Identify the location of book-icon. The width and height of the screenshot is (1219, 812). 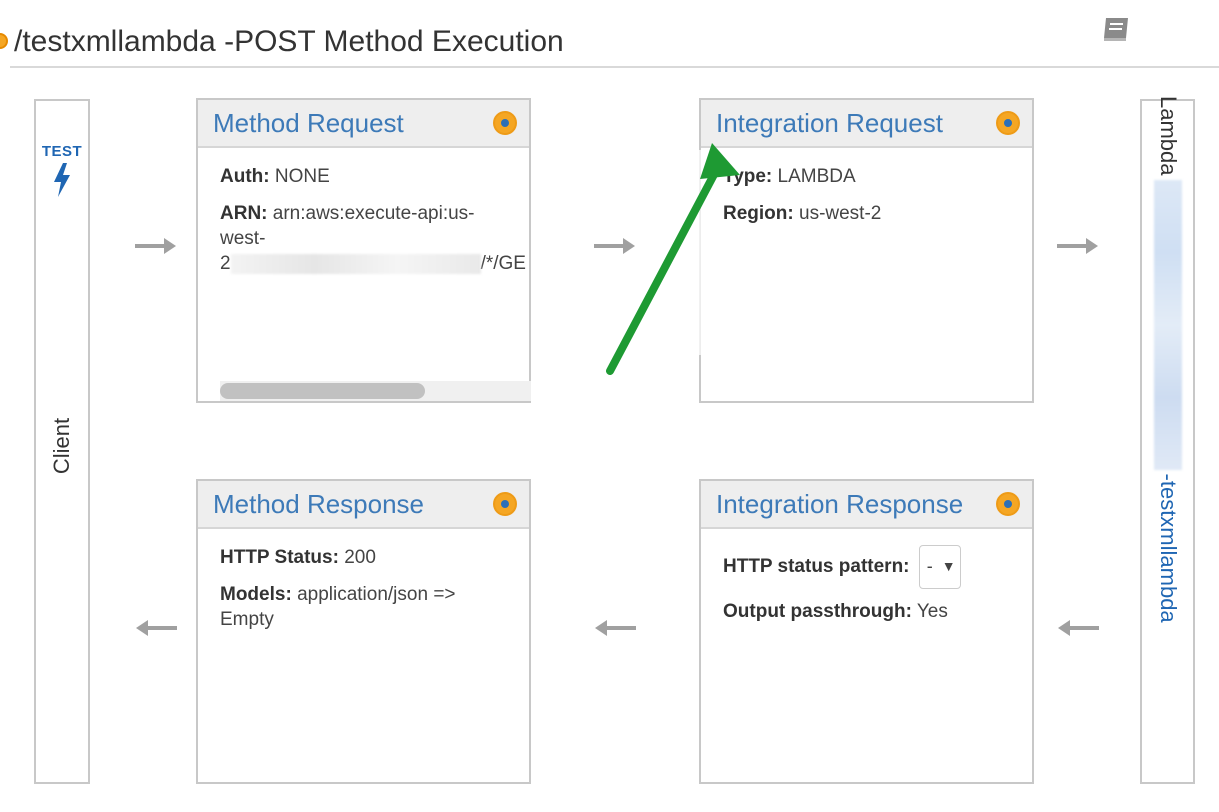
(1117, 29).